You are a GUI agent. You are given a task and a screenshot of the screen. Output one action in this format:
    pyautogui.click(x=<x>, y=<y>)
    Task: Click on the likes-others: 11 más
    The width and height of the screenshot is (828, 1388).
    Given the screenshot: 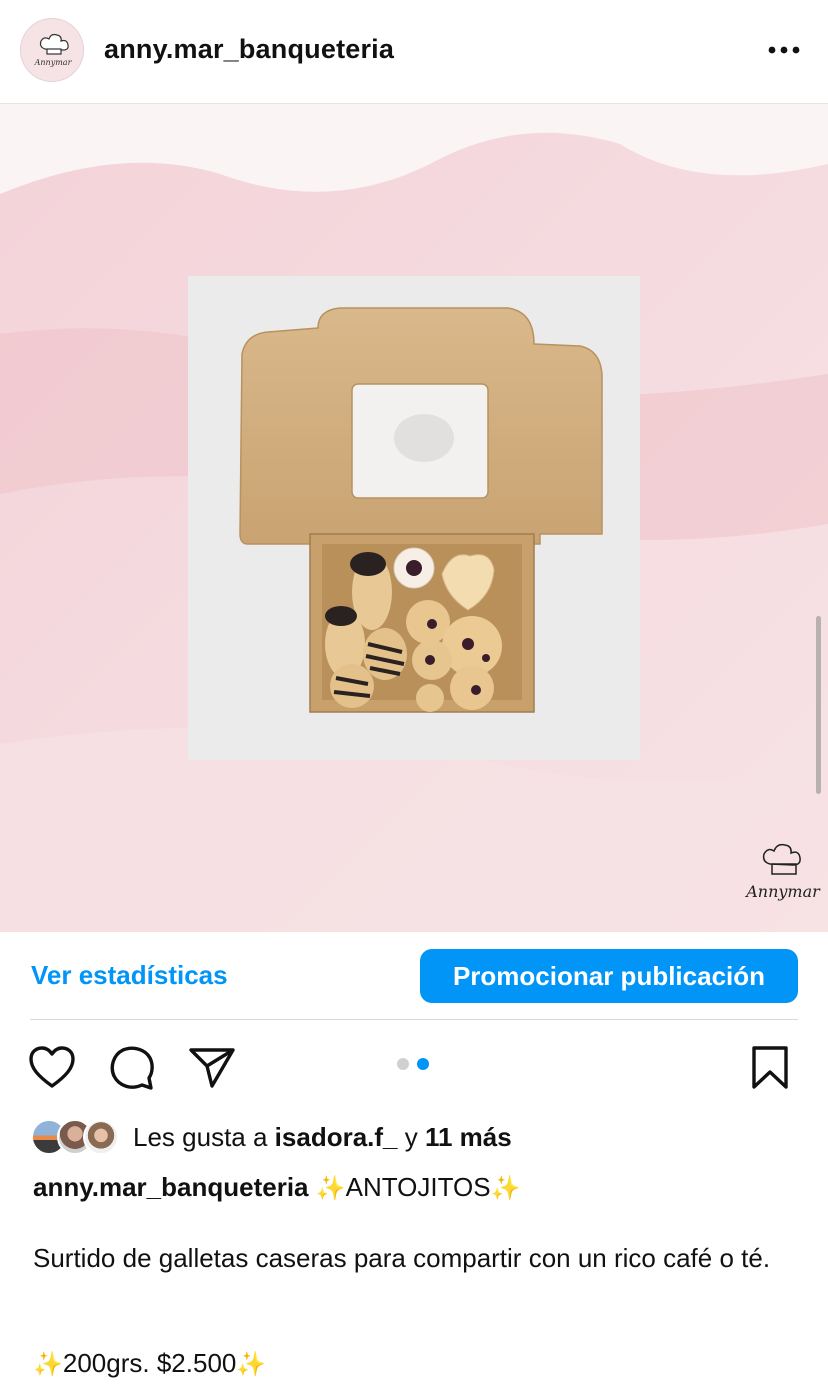 What is the action you would take?
    pyautogui.click(x=468, y=1137)
    